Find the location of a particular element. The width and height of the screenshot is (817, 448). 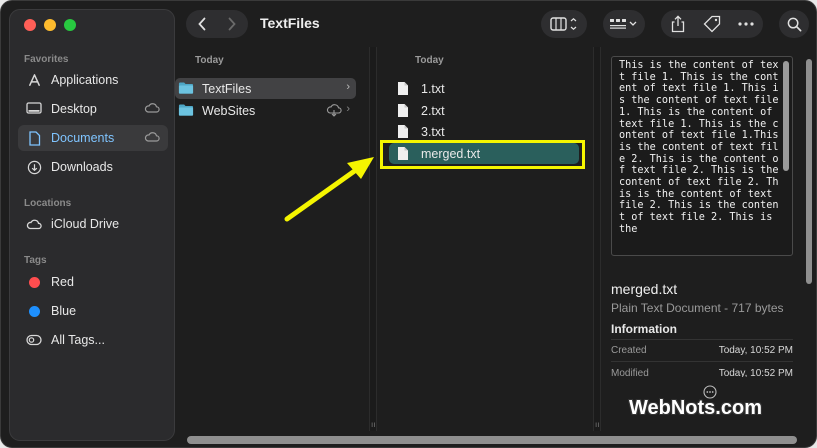

chevron-left-icon is located at coordinates (202, 24).